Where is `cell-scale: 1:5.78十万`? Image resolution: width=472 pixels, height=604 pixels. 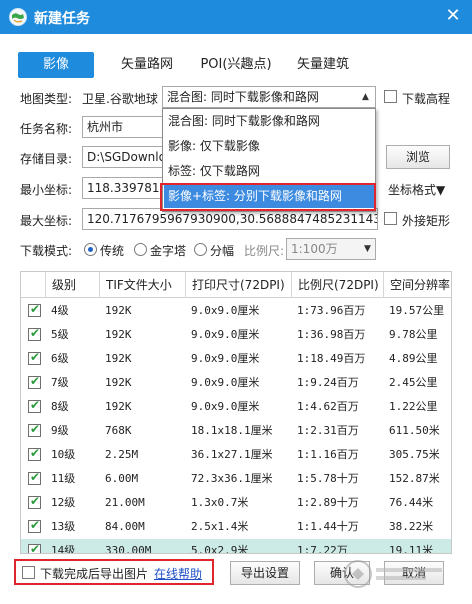 cell-scale: 1:5.78十万 is located at coordinates (328, 478).